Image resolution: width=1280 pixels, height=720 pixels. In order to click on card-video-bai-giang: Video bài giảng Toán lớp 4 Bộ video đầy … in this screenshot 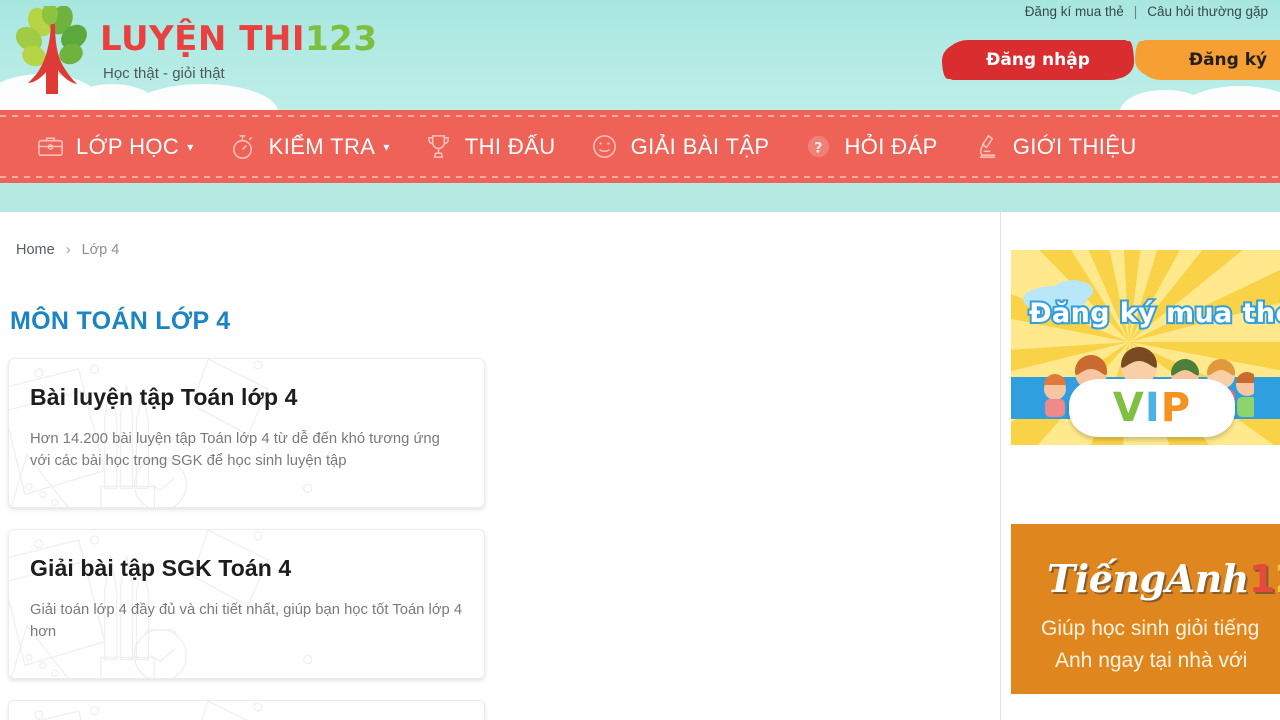, I will do `click(246, 710)`.